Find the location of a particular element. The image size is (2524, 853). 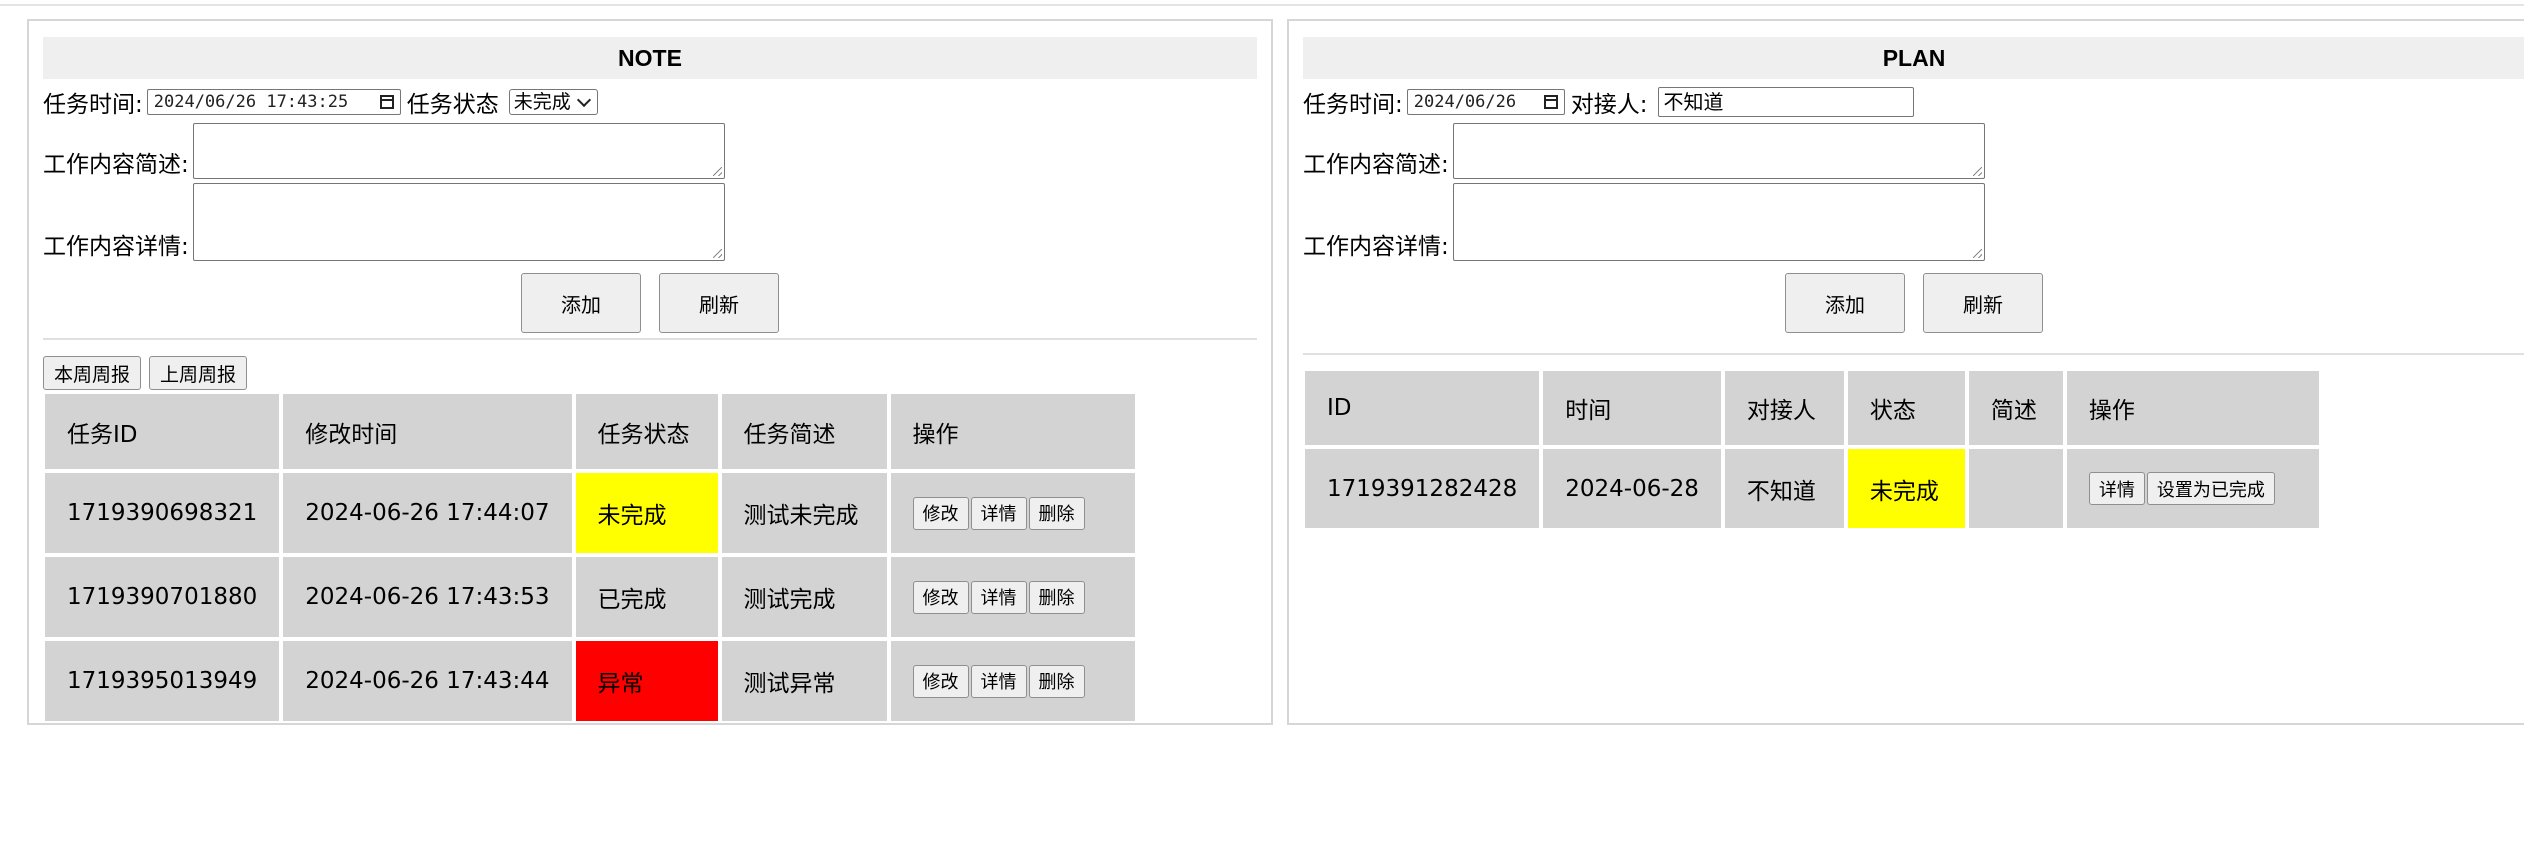

header-modified-time: 修改时间 is located at coordinates (427, 431).